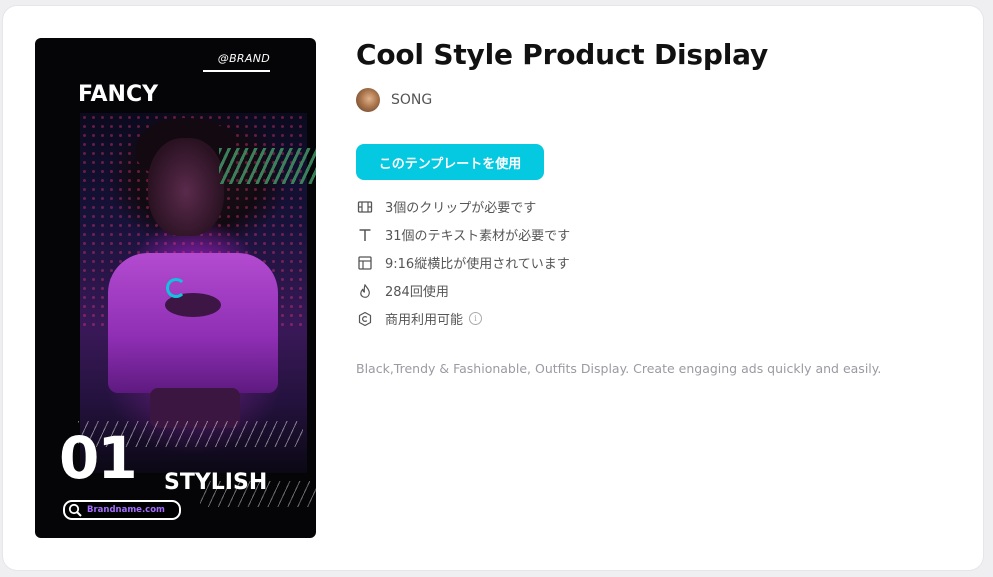  Describe the element at coordinates (75, 510) in the screenshot. I see `search-icon` at that location.